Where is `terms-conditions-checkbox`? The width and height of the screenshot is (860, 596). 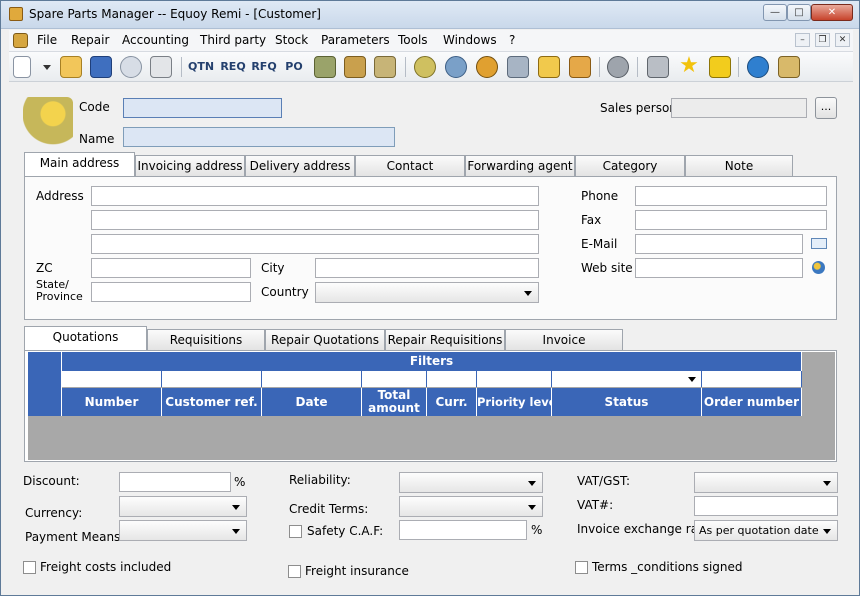
terms-conditions-checkbox is located at coordinates (581, 567).